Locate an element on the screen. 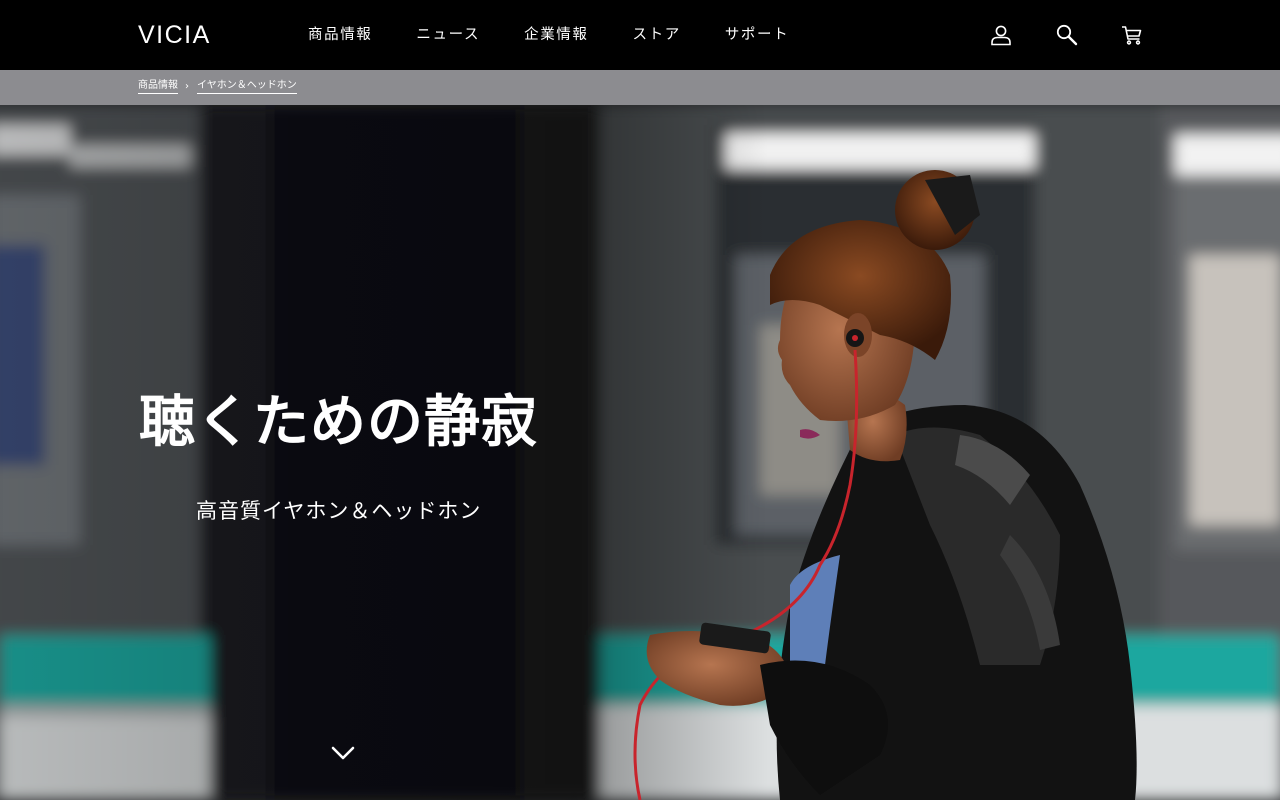 Image resolution: width=1280 pixels, height=800 pixels. user-icon is located at coordinates (1001, 35).